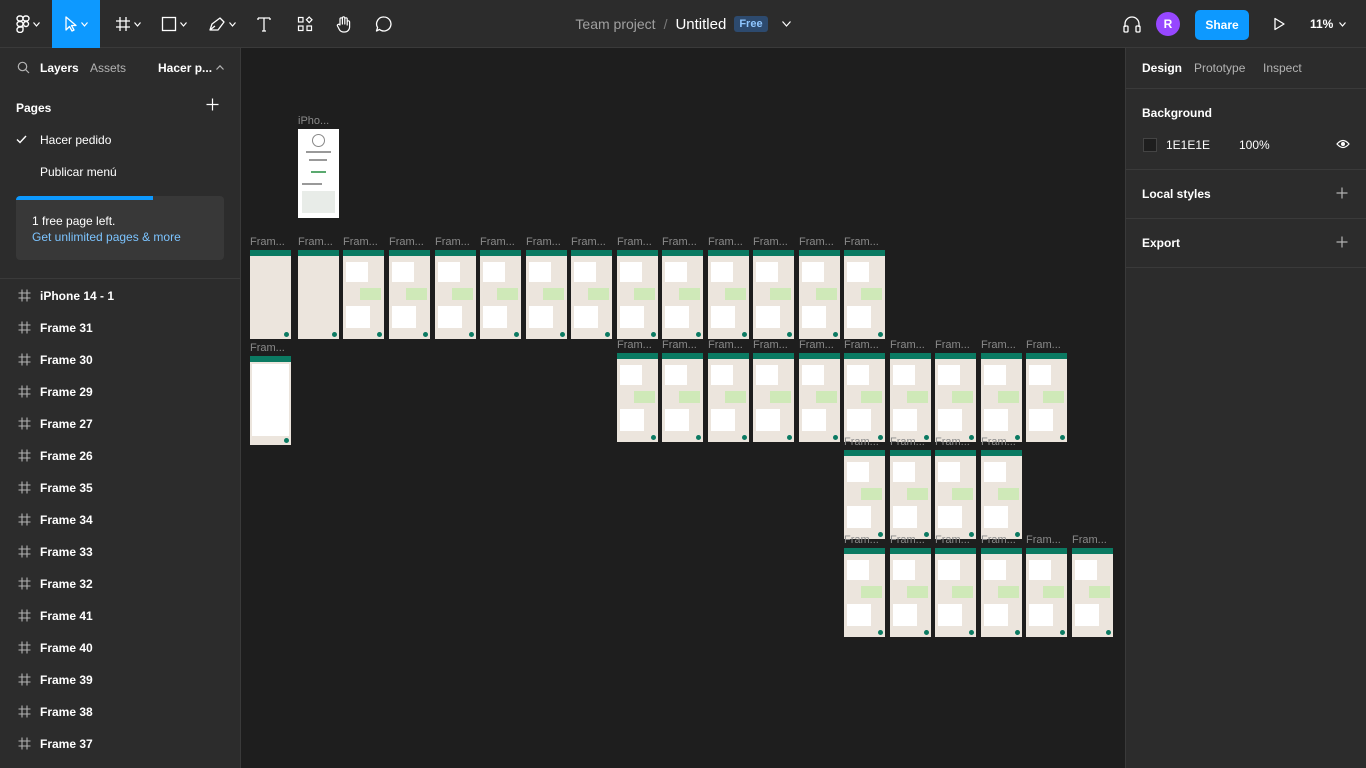 Image resolution: width=1366 pixels, height=768 pixels. What do you see at coordinates (1219, 68) in the screenshot?
I see `tab-prototype: Prototype` at bounding box center [1219, 68].